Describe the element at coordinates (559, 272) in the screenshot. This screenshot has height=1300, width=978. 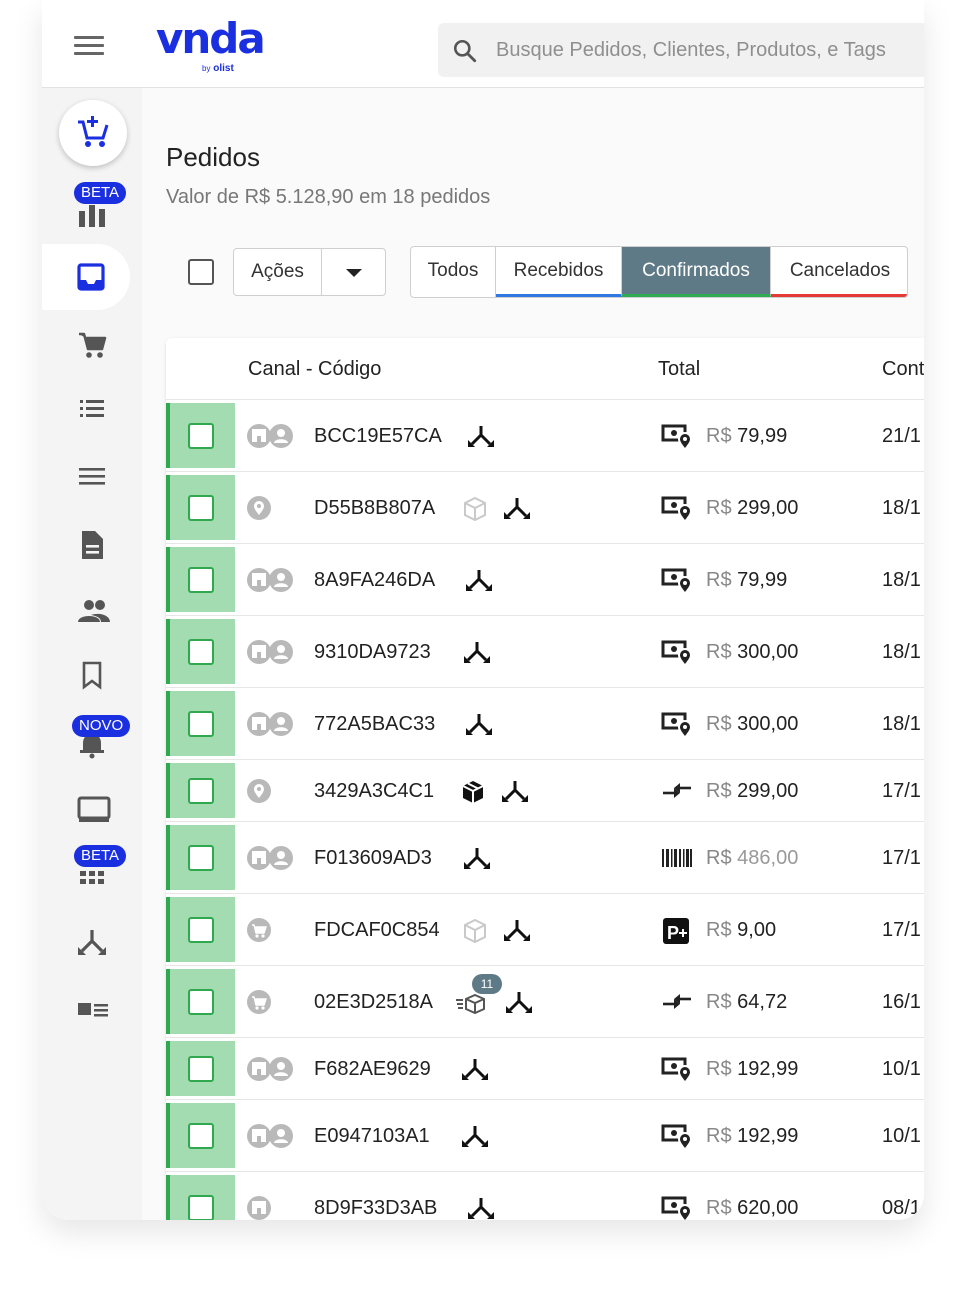
I see `filter-recebidos: Recebidos` at that location.